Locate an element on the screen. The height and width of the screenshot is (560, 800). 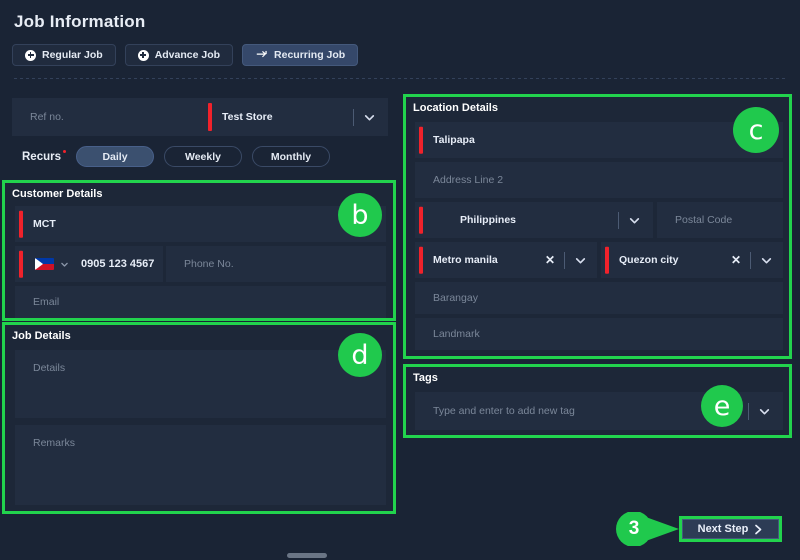
advance-job-label: Advance Job is located at coordinates (187, 55).